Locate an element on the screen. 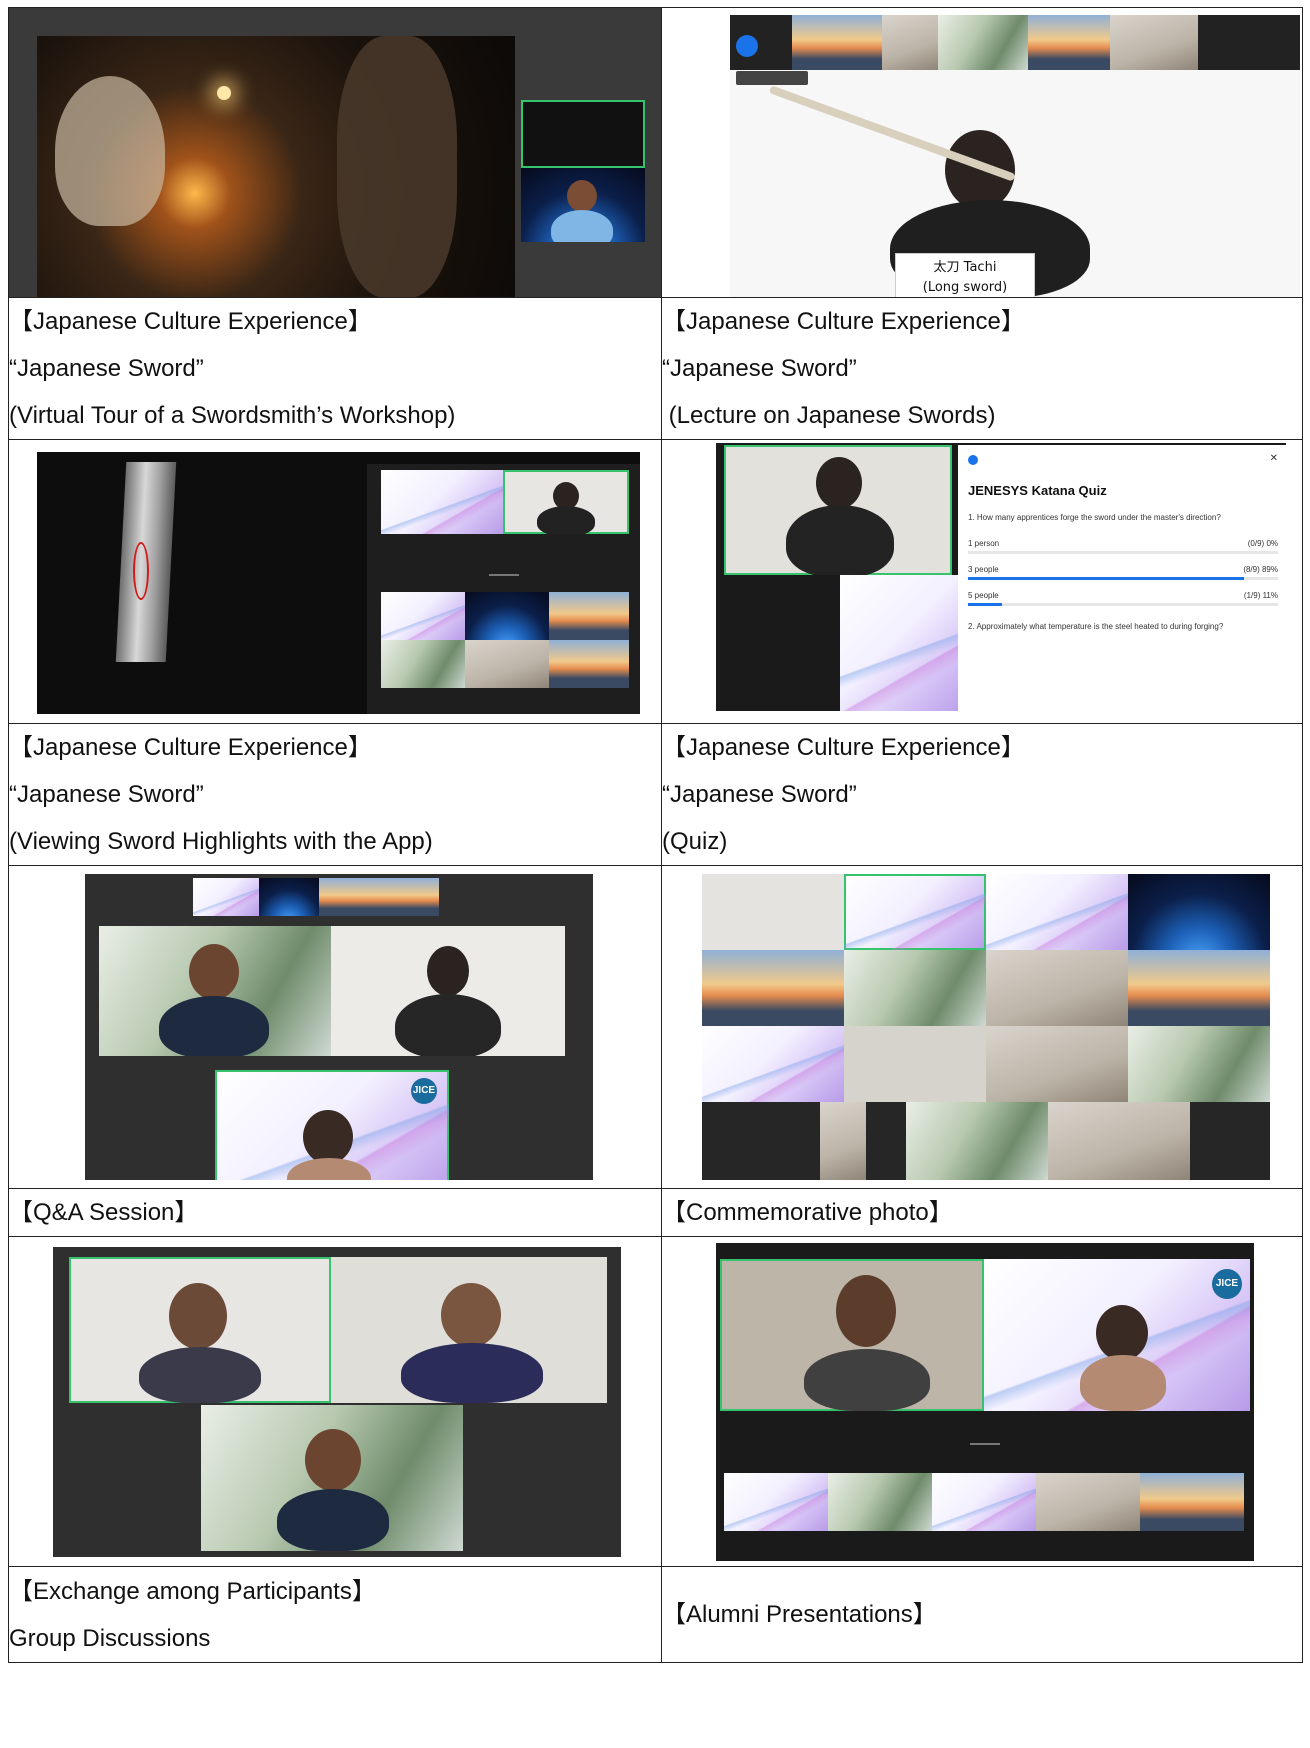  photo-commemorative is located at coordinates (982, 1027).